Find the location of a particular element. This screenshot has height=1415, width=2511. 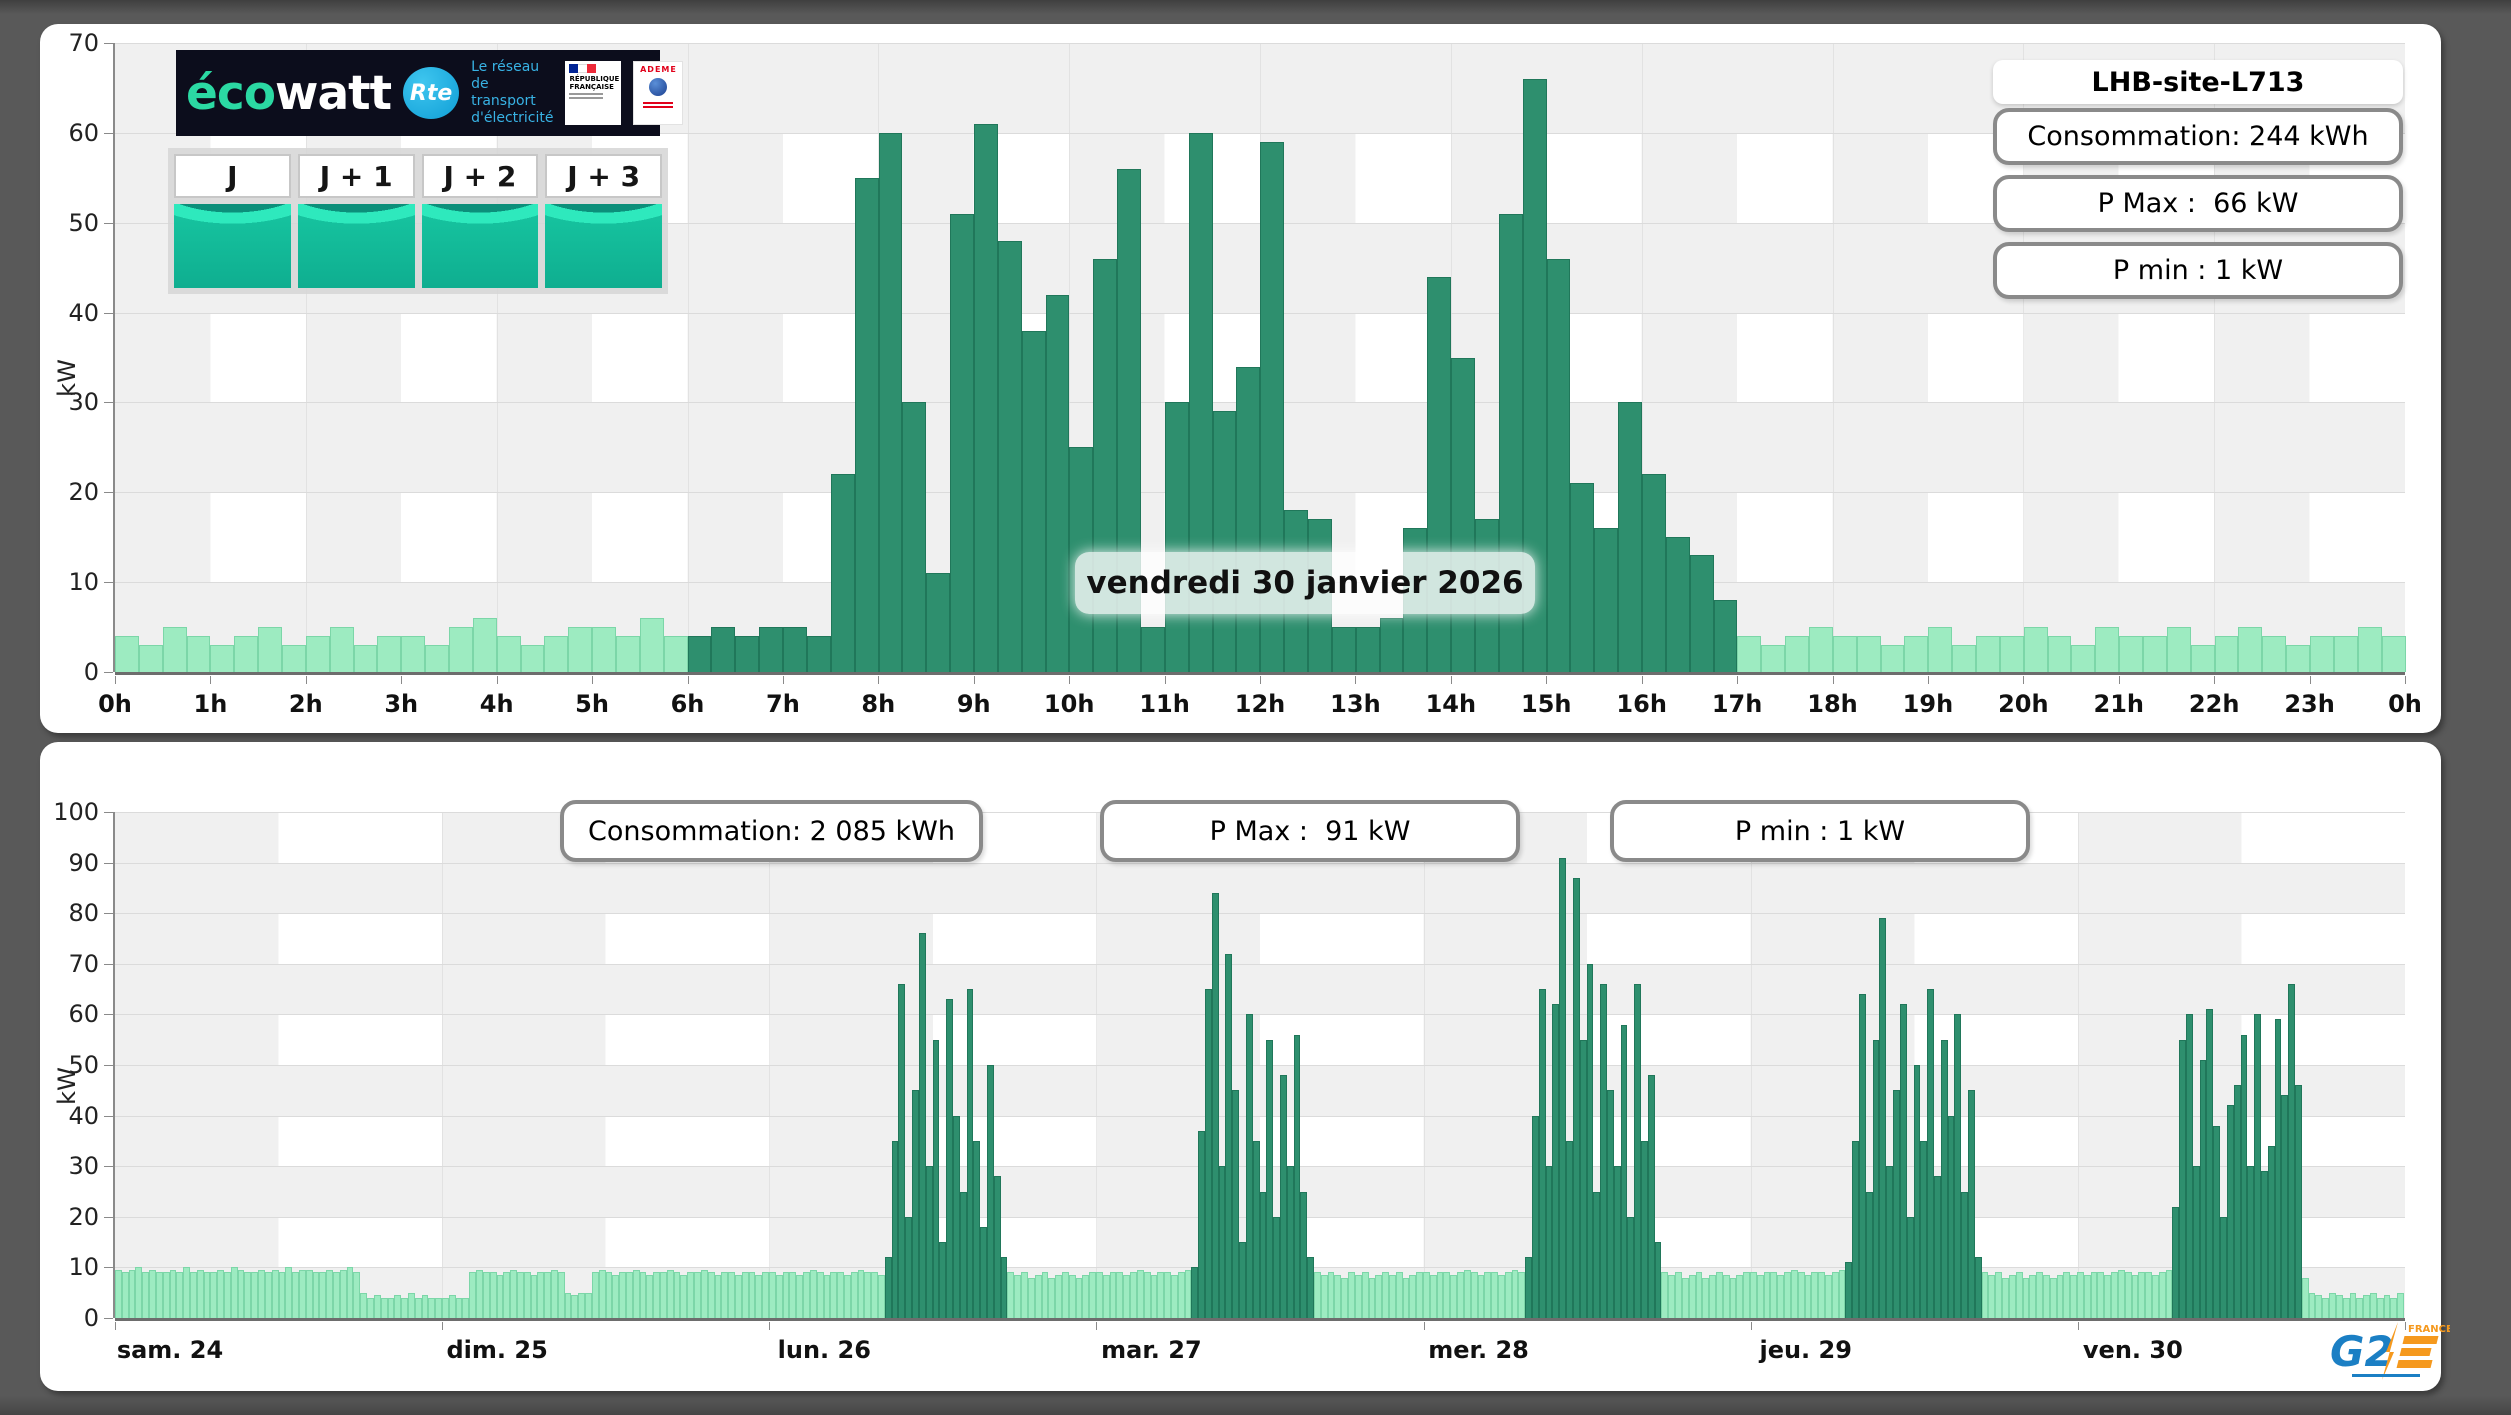

y-axis-line is located at coordinates (114, 1065).